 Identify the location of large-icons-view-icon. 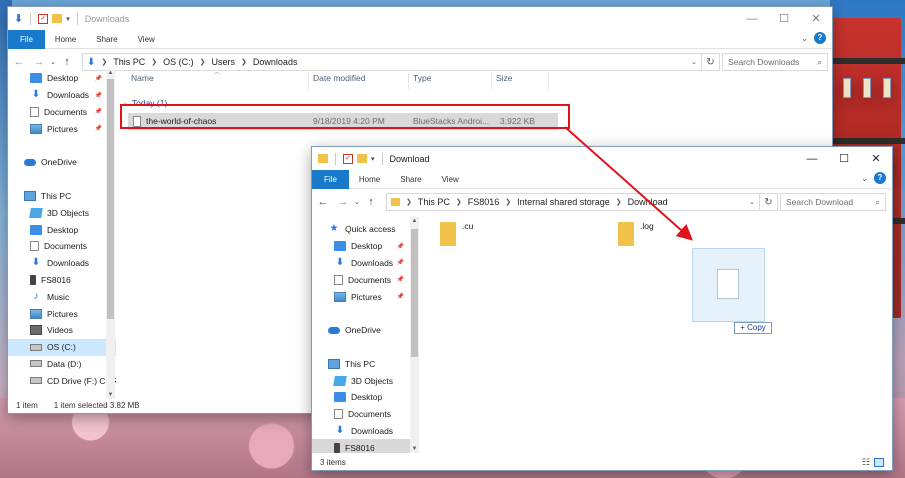
(879, 462).